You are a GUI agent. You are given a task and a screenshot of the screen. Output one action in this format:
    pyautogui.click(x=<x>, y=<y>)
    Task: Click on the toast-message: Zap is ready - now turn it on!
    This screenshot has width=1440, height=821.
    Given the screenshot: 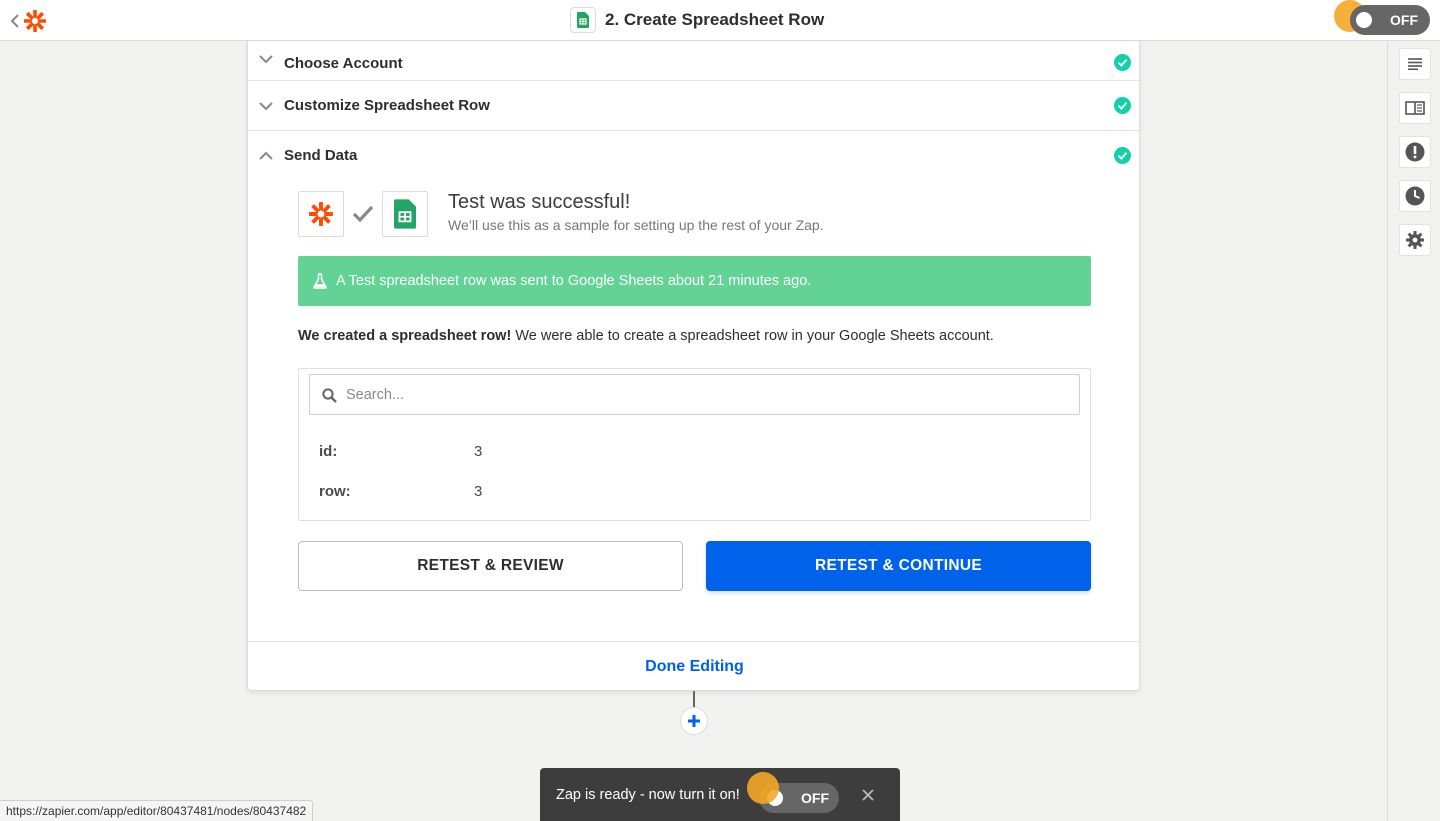 What is the action you would take?
    pyautogui.click(x=648, y=795)
    